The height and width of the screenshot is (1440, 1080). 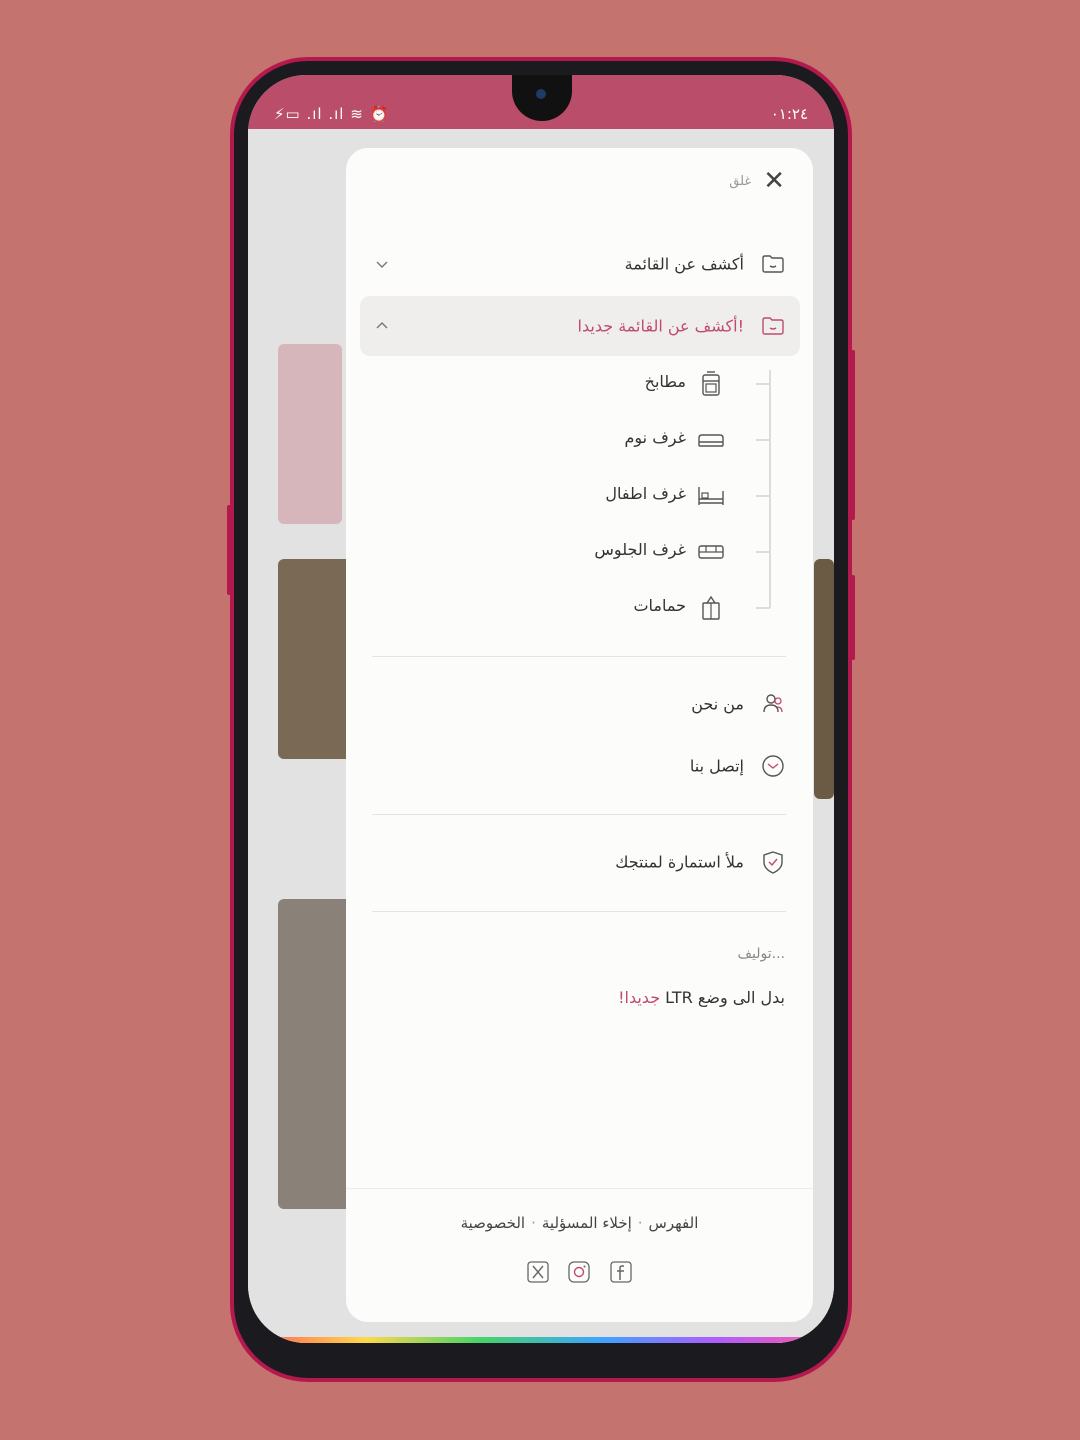 What do you see at coordinates (580, 704) in the screenshot?
I see `menu-item-about-us: من نحن` at bounding box center [580, 704].